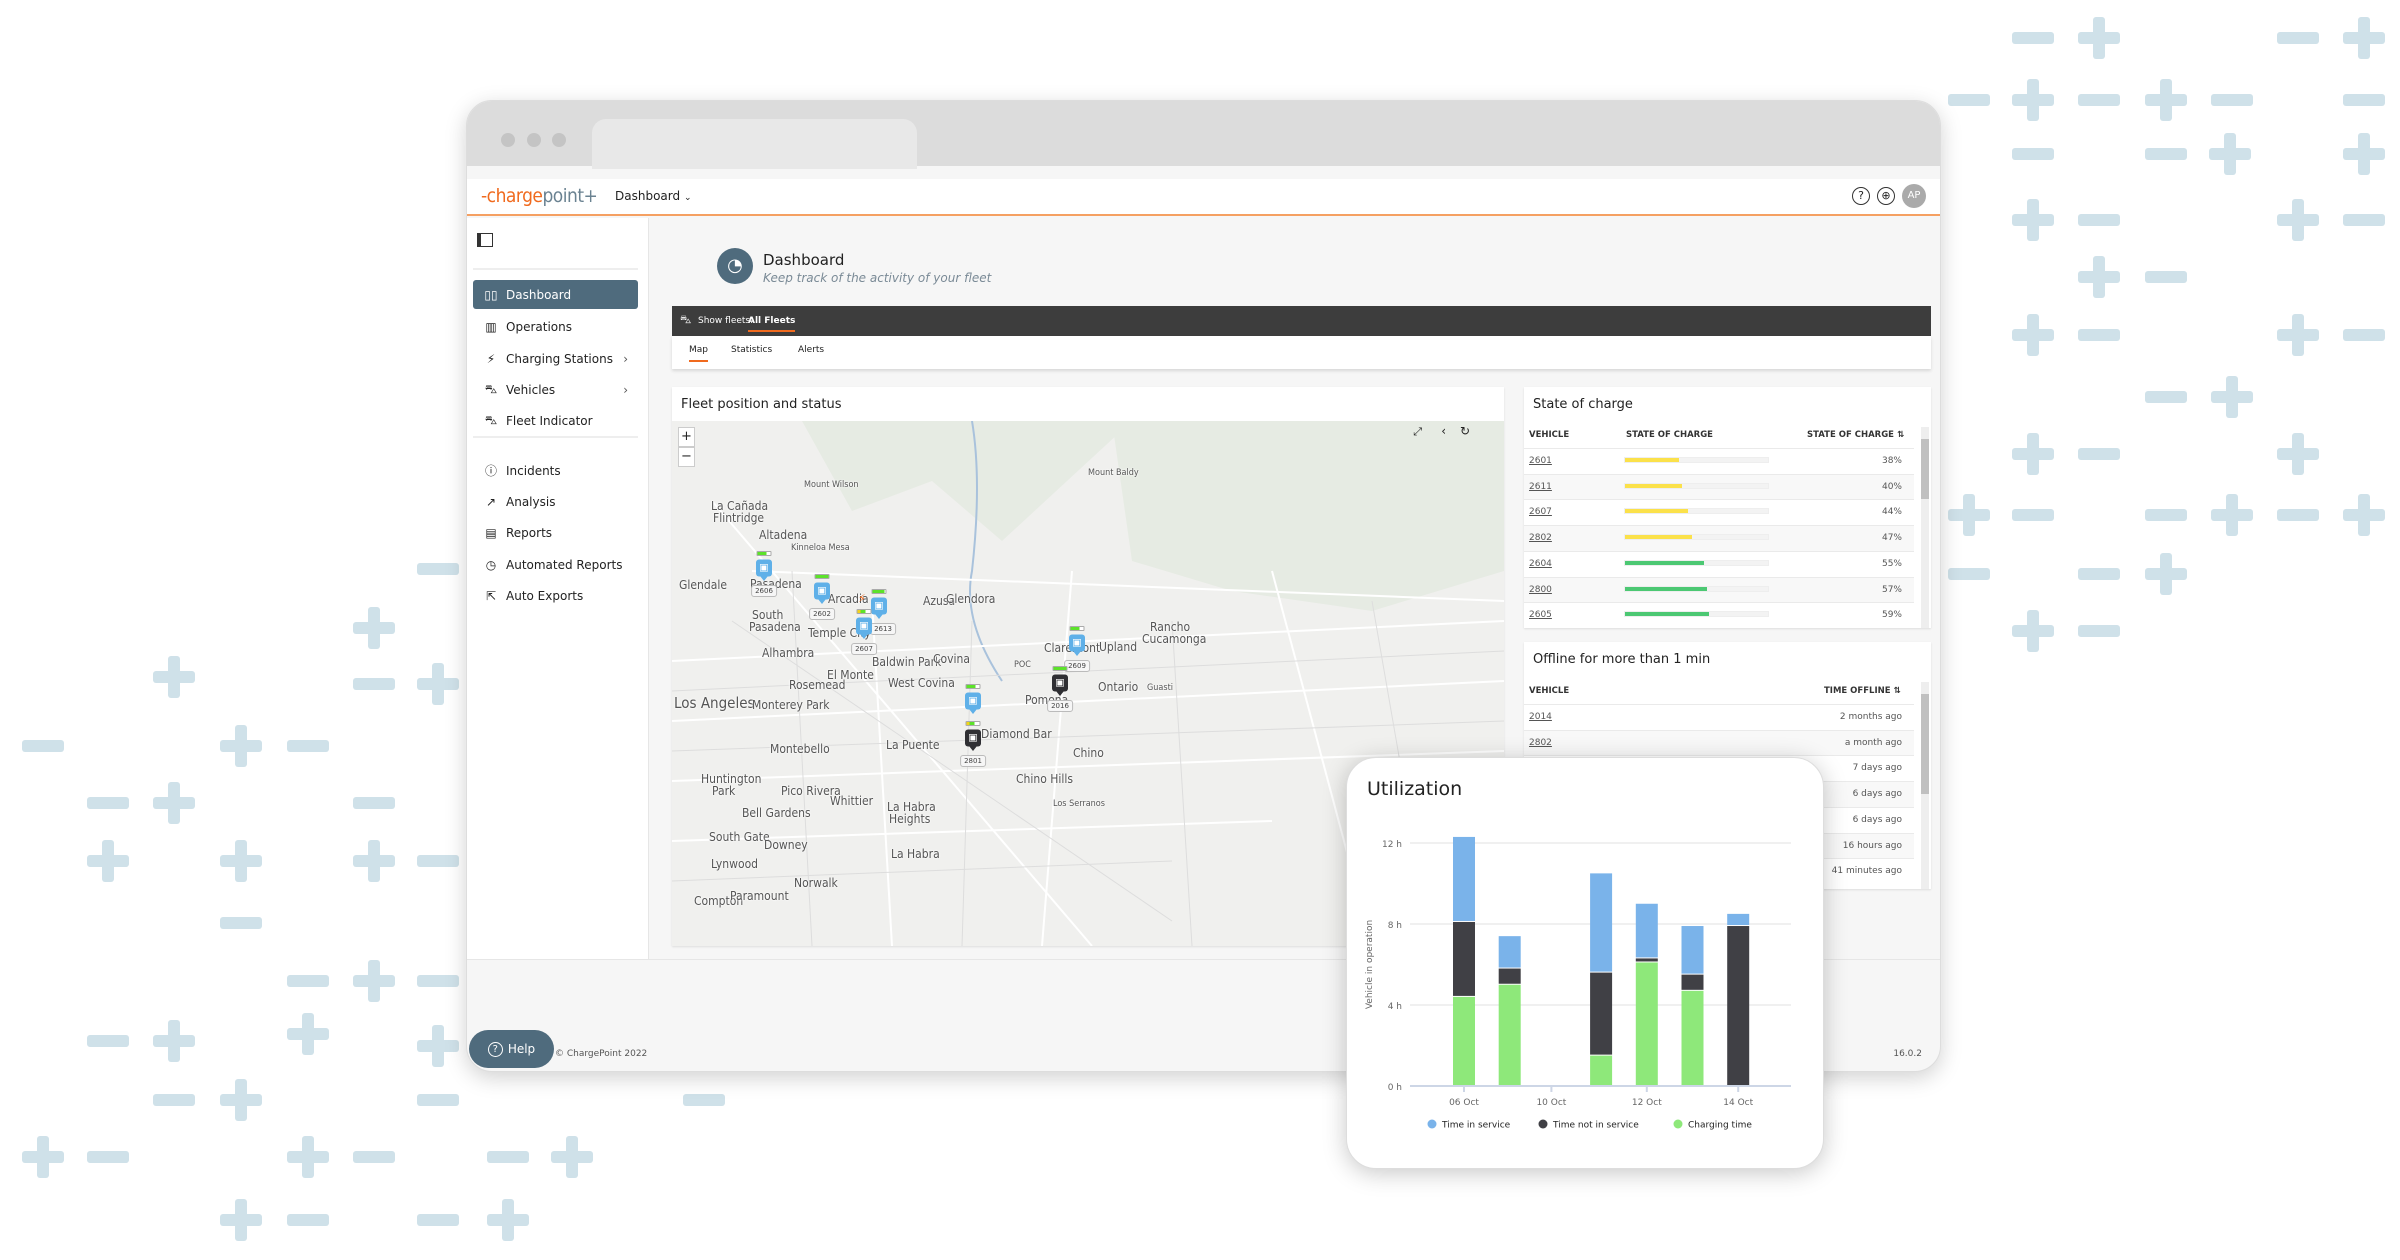 This screenshot has height=1260, width=2400. Describe the element at coordinates (1443, 431) in the screenshot. I see `chevron-left-icon: ‹` at that location.